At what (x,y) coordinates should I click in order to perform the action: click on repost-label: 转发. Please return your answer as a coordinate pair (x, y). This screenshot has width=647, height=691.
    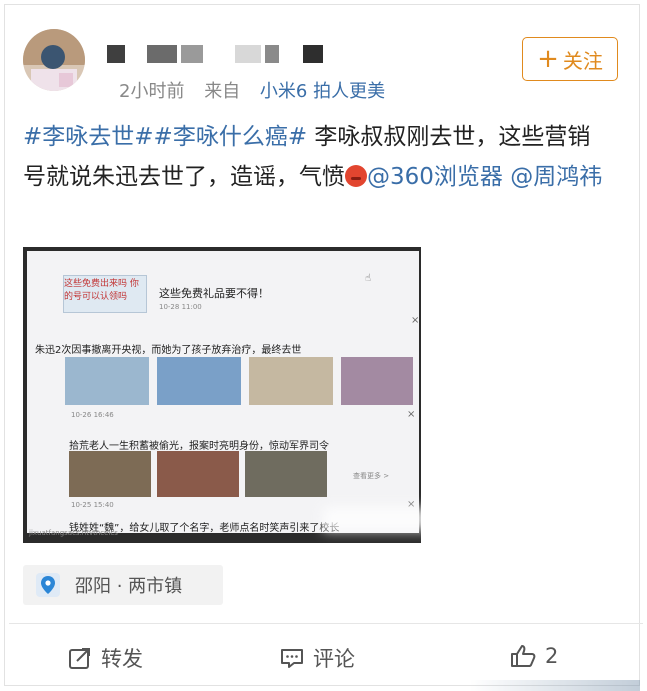
    Looking at the image, I should click on (122, 659).